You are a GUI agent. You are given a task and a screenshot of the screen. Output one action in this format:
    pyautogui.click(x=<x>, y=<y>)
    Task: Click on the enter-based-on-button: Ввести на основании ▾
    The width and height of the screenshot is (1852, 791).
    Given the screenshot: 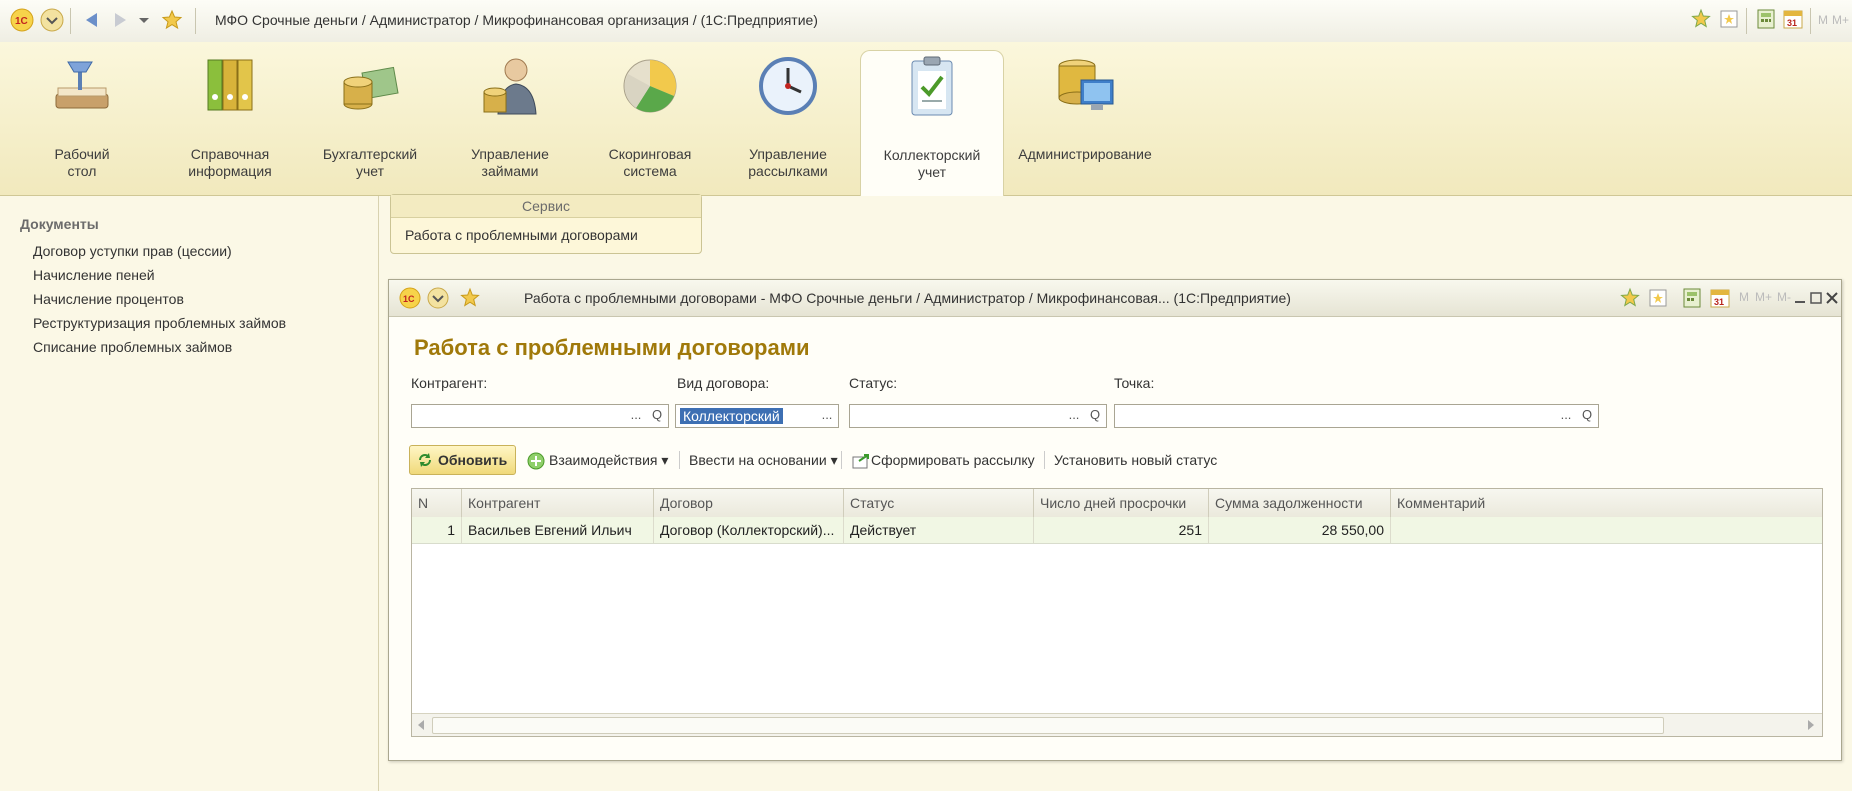 What is the action you would take?
    pyautogui.click(x=763, y=460)
    